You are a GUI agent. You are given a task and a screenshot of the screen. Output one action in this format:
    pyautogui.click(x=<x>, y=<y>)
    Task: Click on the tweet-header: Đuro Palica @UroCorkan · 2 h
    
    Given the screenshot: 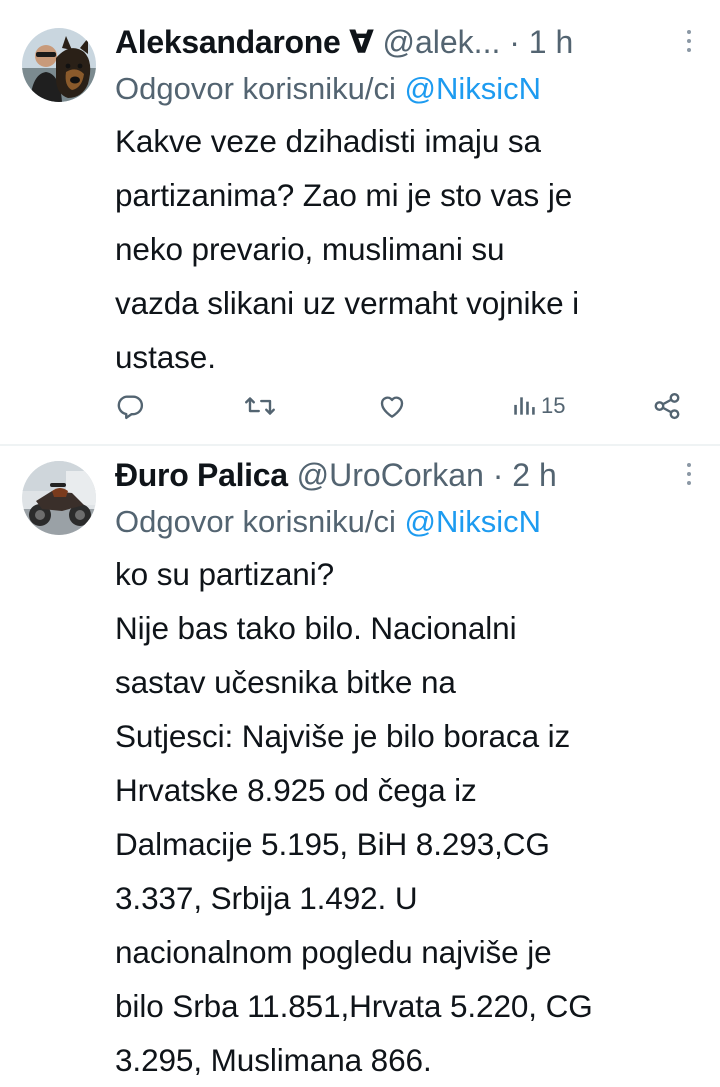 What is the action you would take?
    pyautogui.click(x=407, y=475)
    